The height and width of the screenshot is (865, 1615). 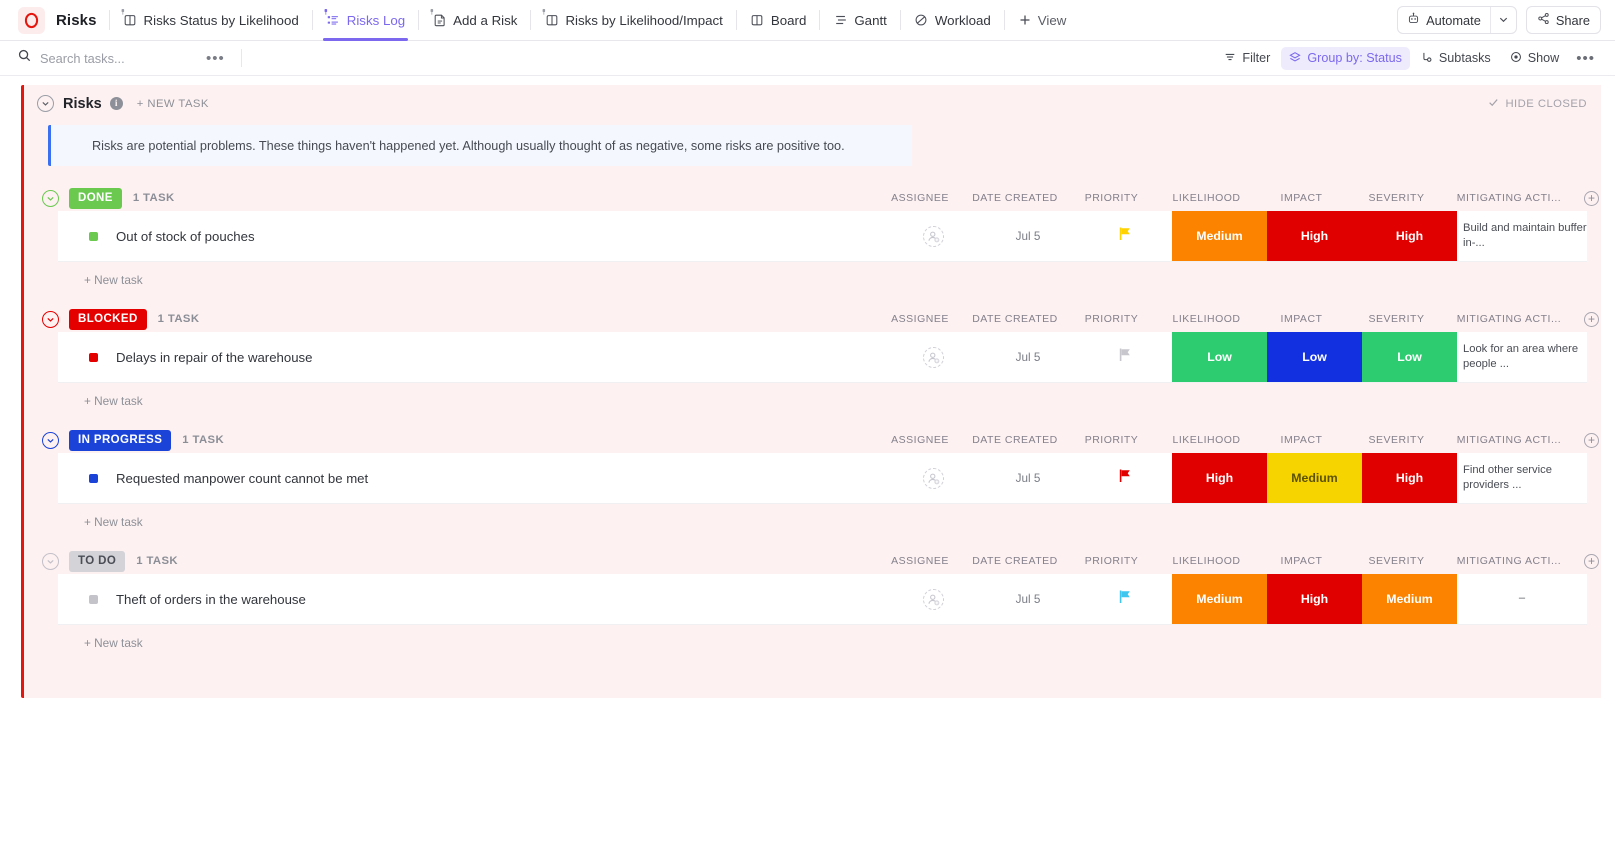 I want to click on collapse-list-toggle, so click(x=45, y=103).